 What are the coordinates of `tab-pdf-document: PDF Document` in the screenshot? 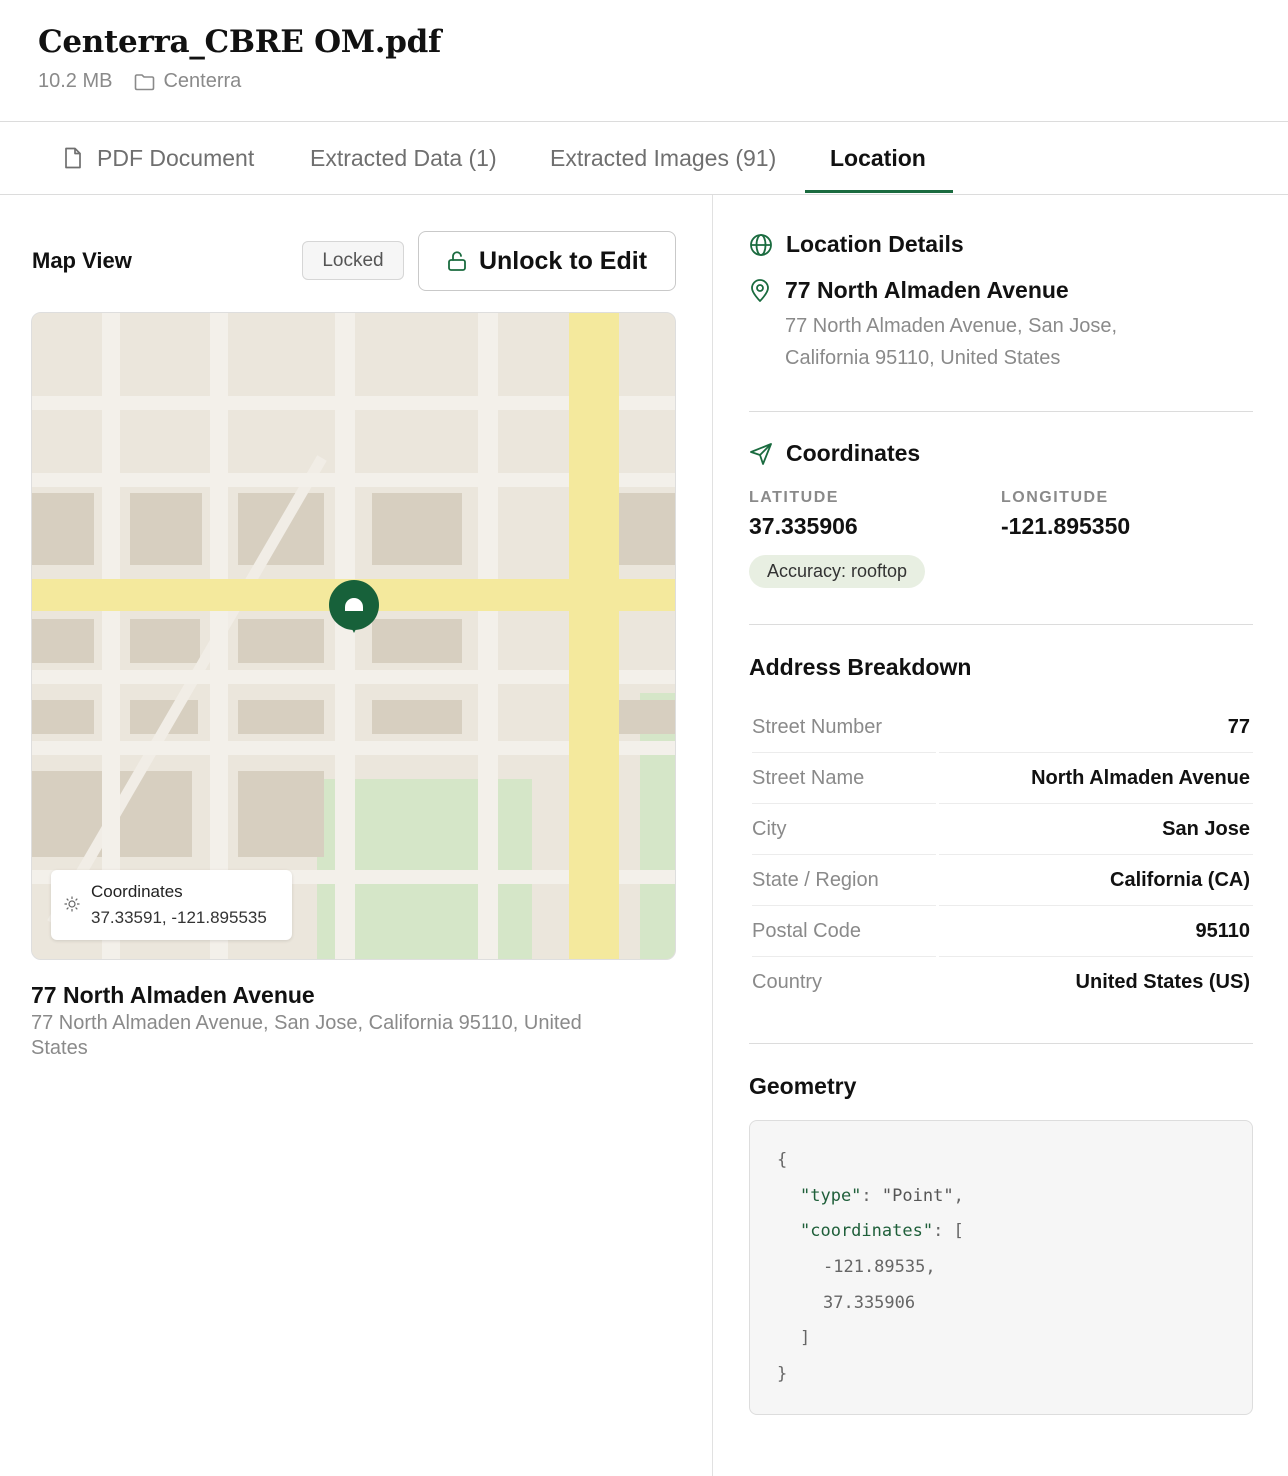 It's located at (158, 158).